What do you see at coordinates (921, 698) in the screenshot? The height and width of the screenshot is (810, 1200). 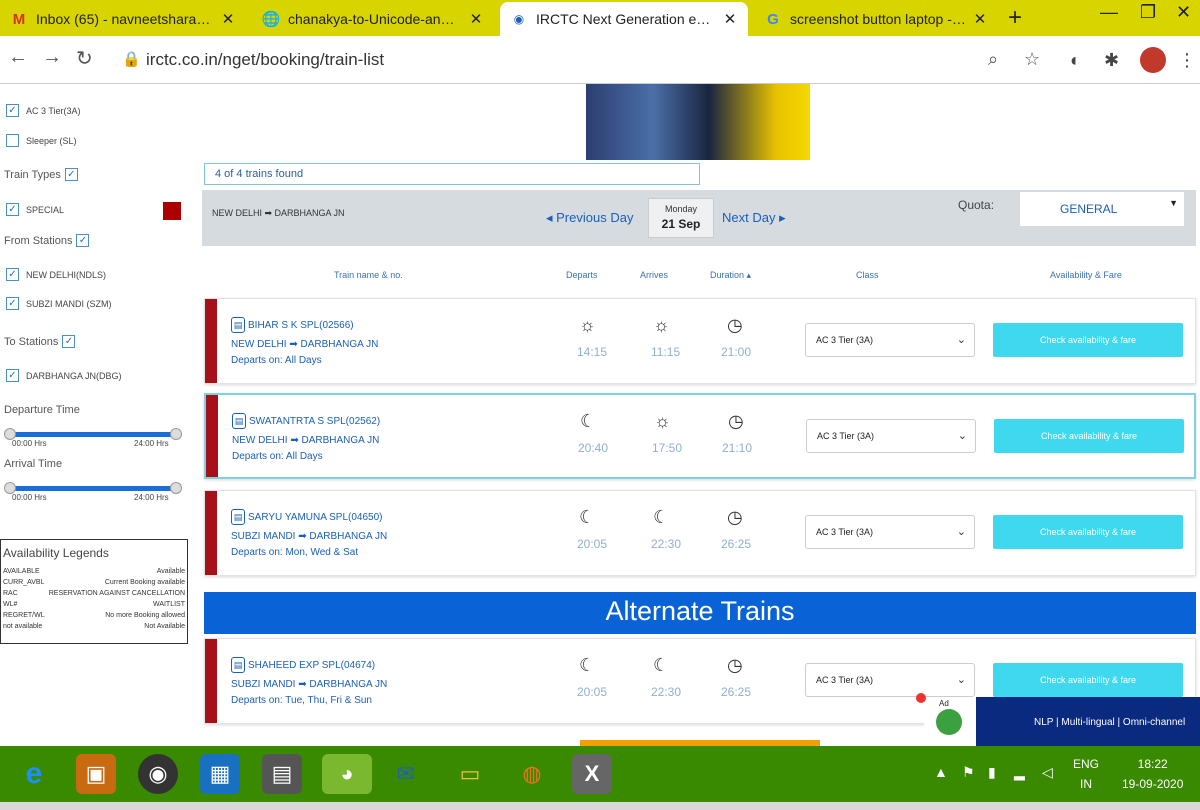 I see `ad-close-icon` at bounding box center [921, 698].